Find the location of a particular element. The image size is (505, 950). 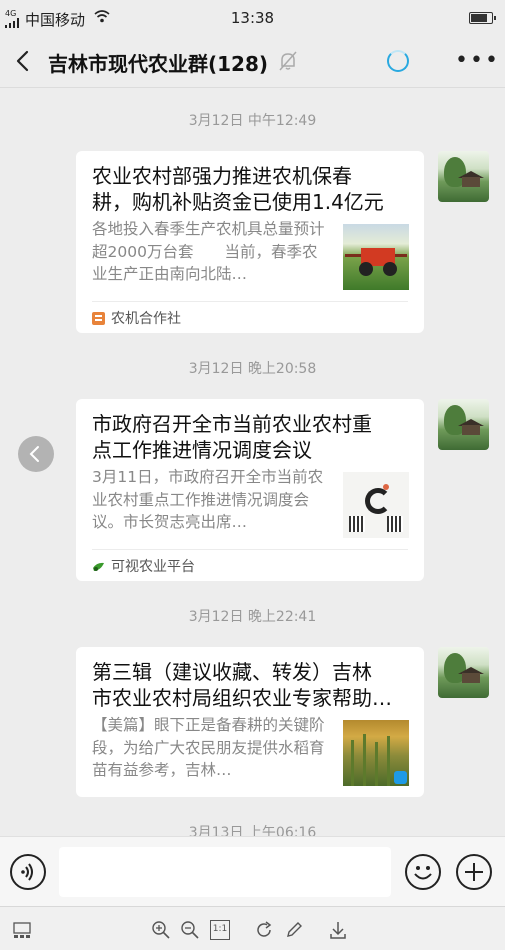

meipian-badge-icon is located at coordinates (400, 777).